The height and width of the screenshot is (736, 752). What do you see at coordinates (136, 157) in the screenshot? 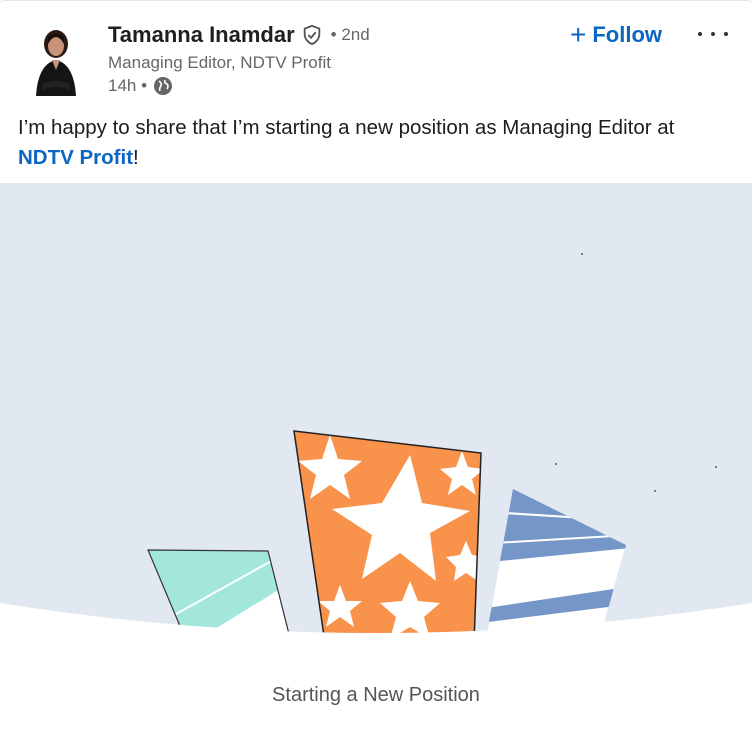
I see `post-text-end: !` at bounding box center [136, 157].